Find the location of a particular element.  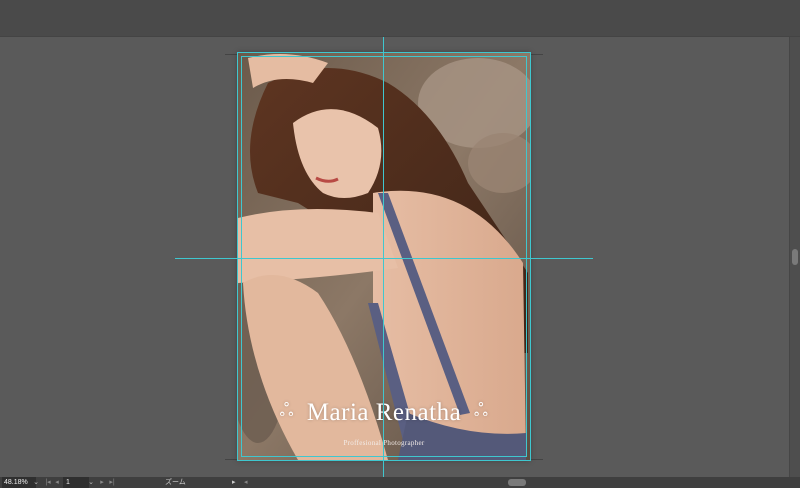

page-subtitle: Proffesional Photographer is located at coordinates (384, 443).